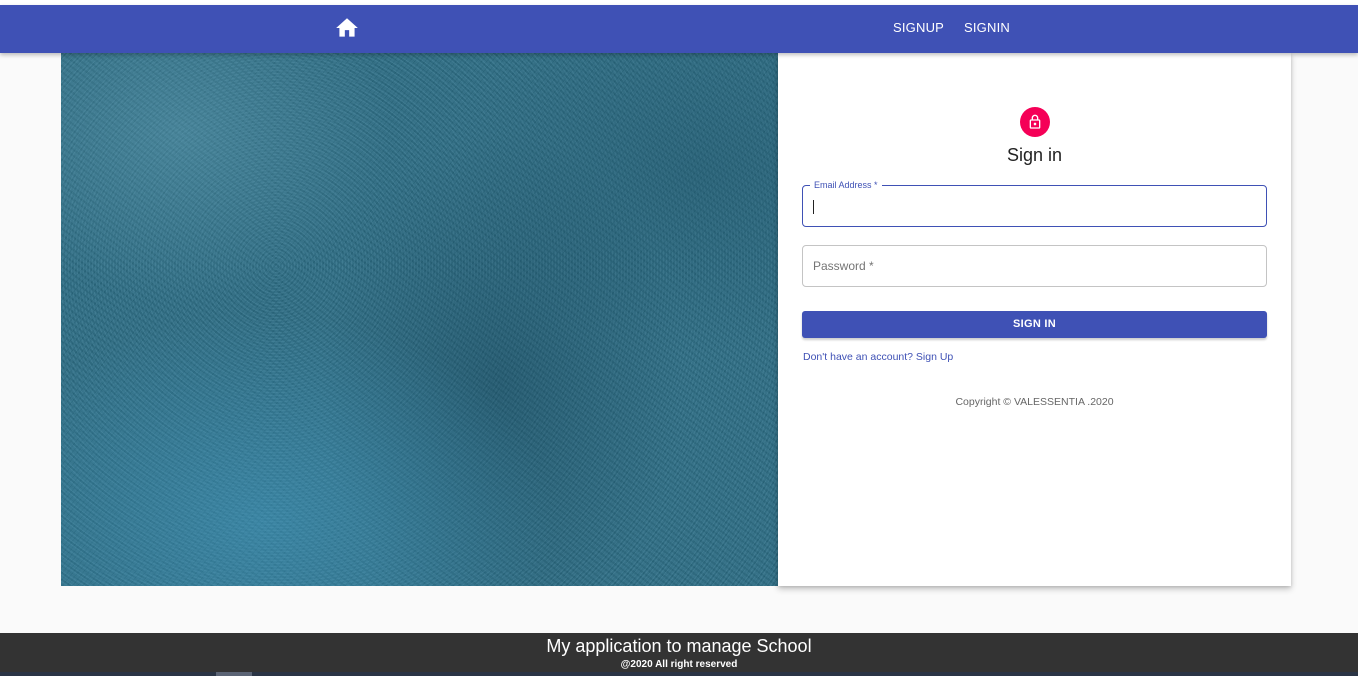  Describe the element at coordinates (234, 674) in the screenshot. I see `scrollbar-thumb` at that location.